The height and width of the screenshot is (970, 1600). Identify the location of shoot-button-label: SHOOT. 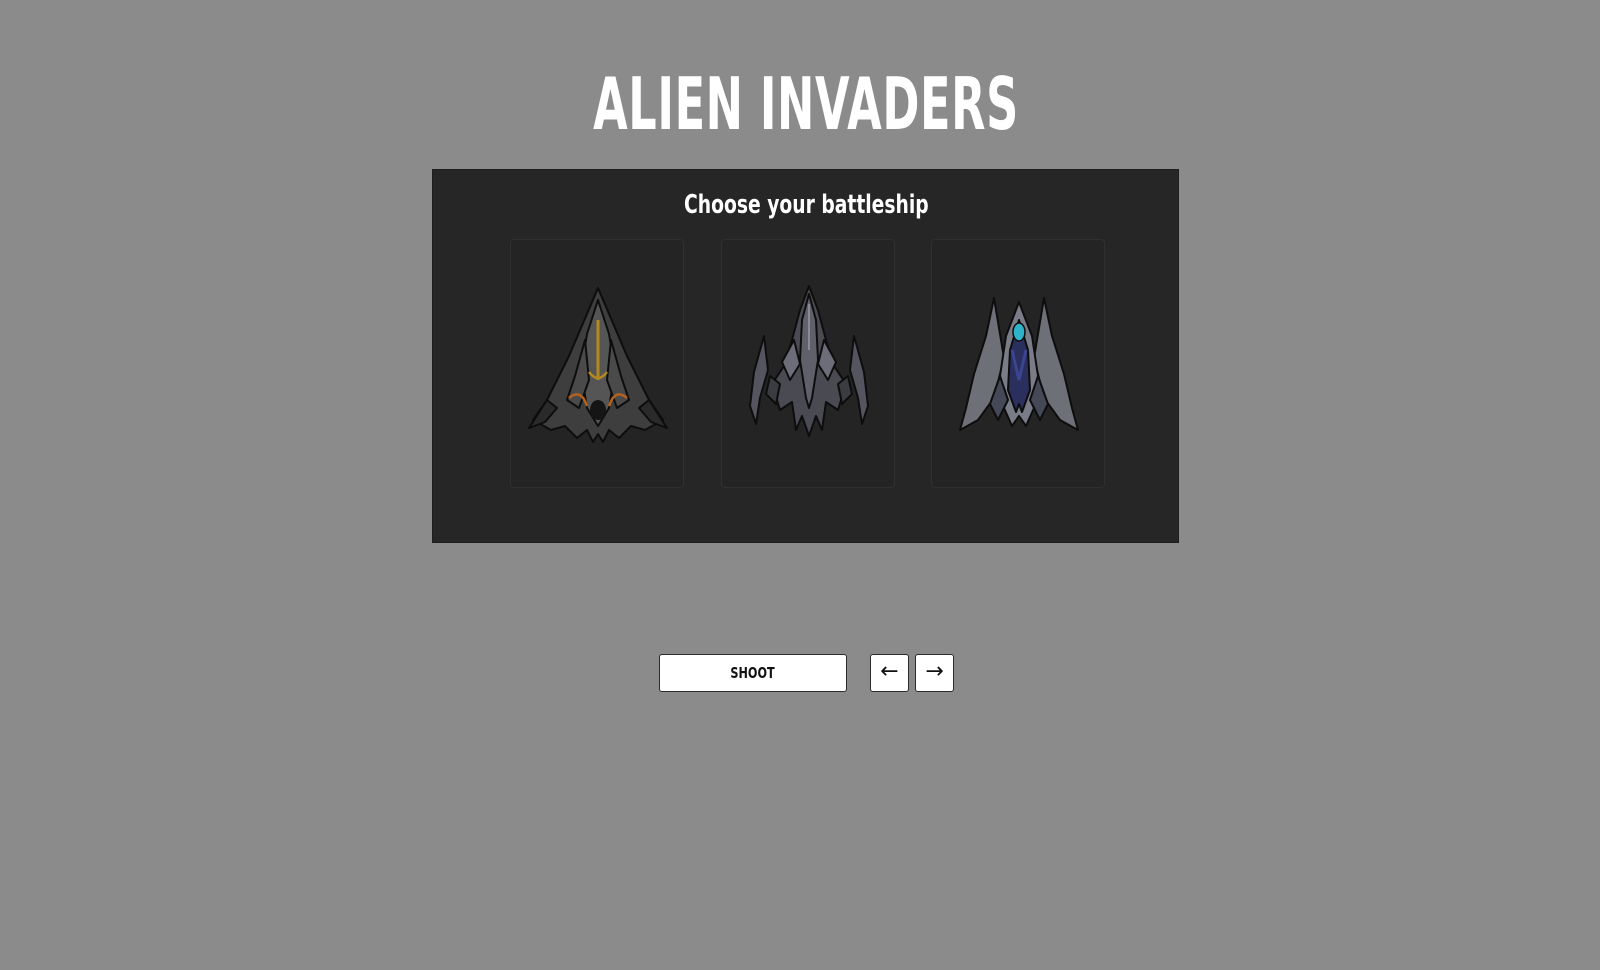
(753, 673).